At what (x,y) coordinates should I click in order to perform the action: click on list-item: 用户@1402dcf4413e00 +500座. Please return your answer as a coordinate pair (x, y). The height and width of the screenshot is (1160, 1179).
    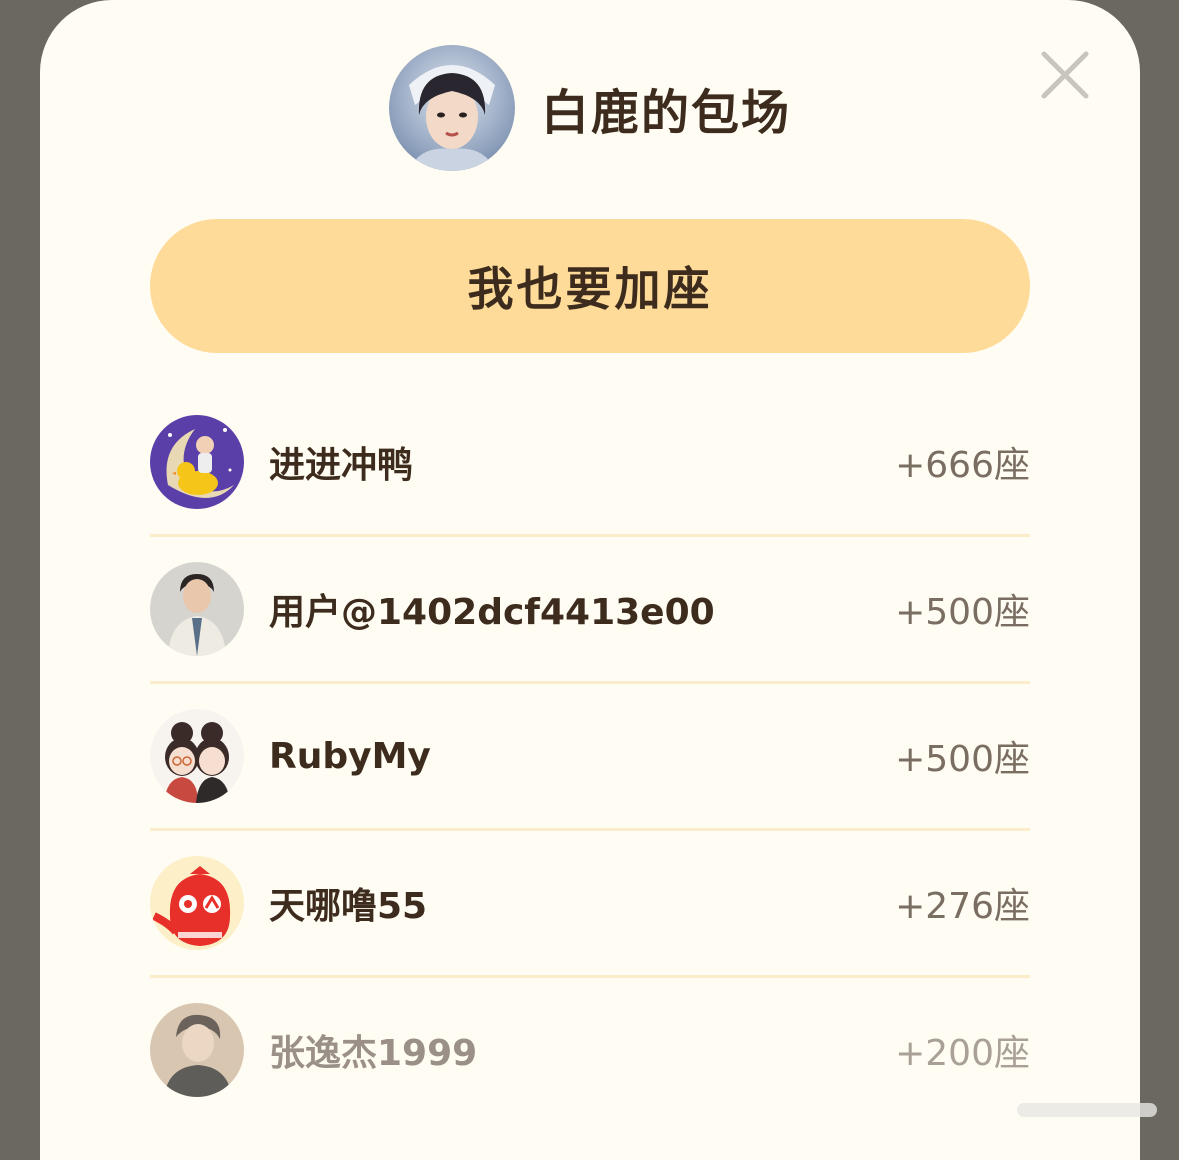
    Looking at the image, I should click on (590, 609).